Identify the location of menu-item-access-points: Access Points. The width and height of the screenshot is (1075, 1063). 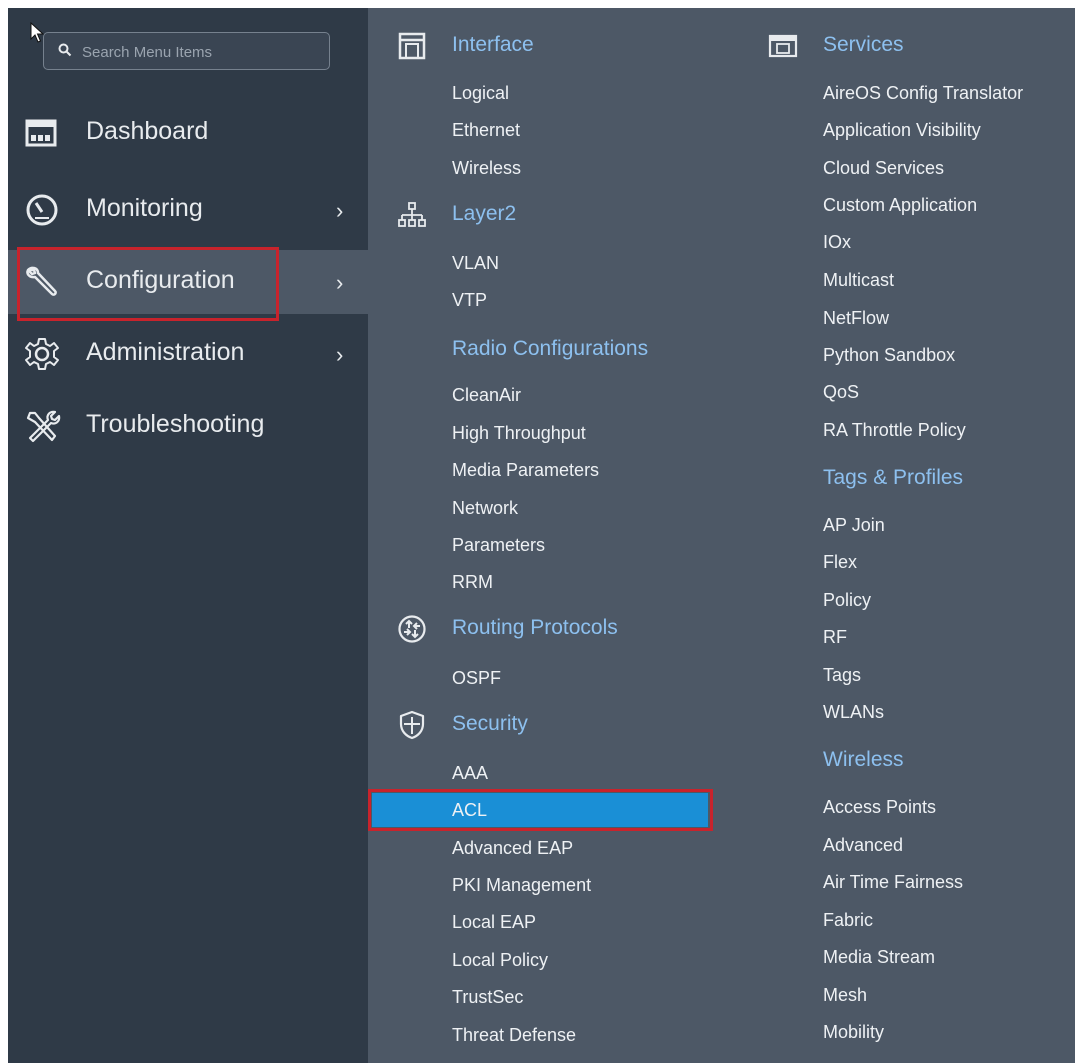
(879, 807).